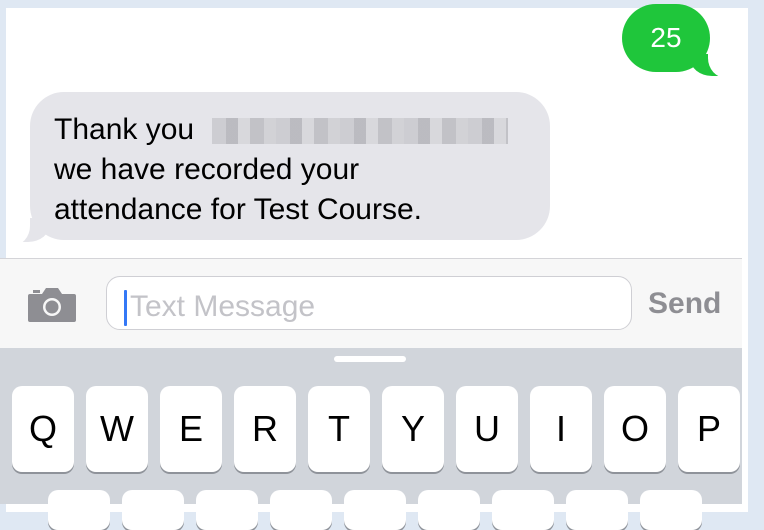 The image size is (764, 530). I want to click on sent-message-text: 25, so click(666, 37).